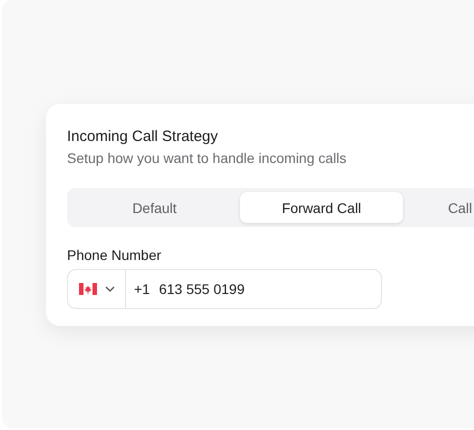 Image resolution: width=474 pixels, height=430 pixels. I want to click on card-subtitle: Setup how you want to handle incoming calls, so click(207, 158).